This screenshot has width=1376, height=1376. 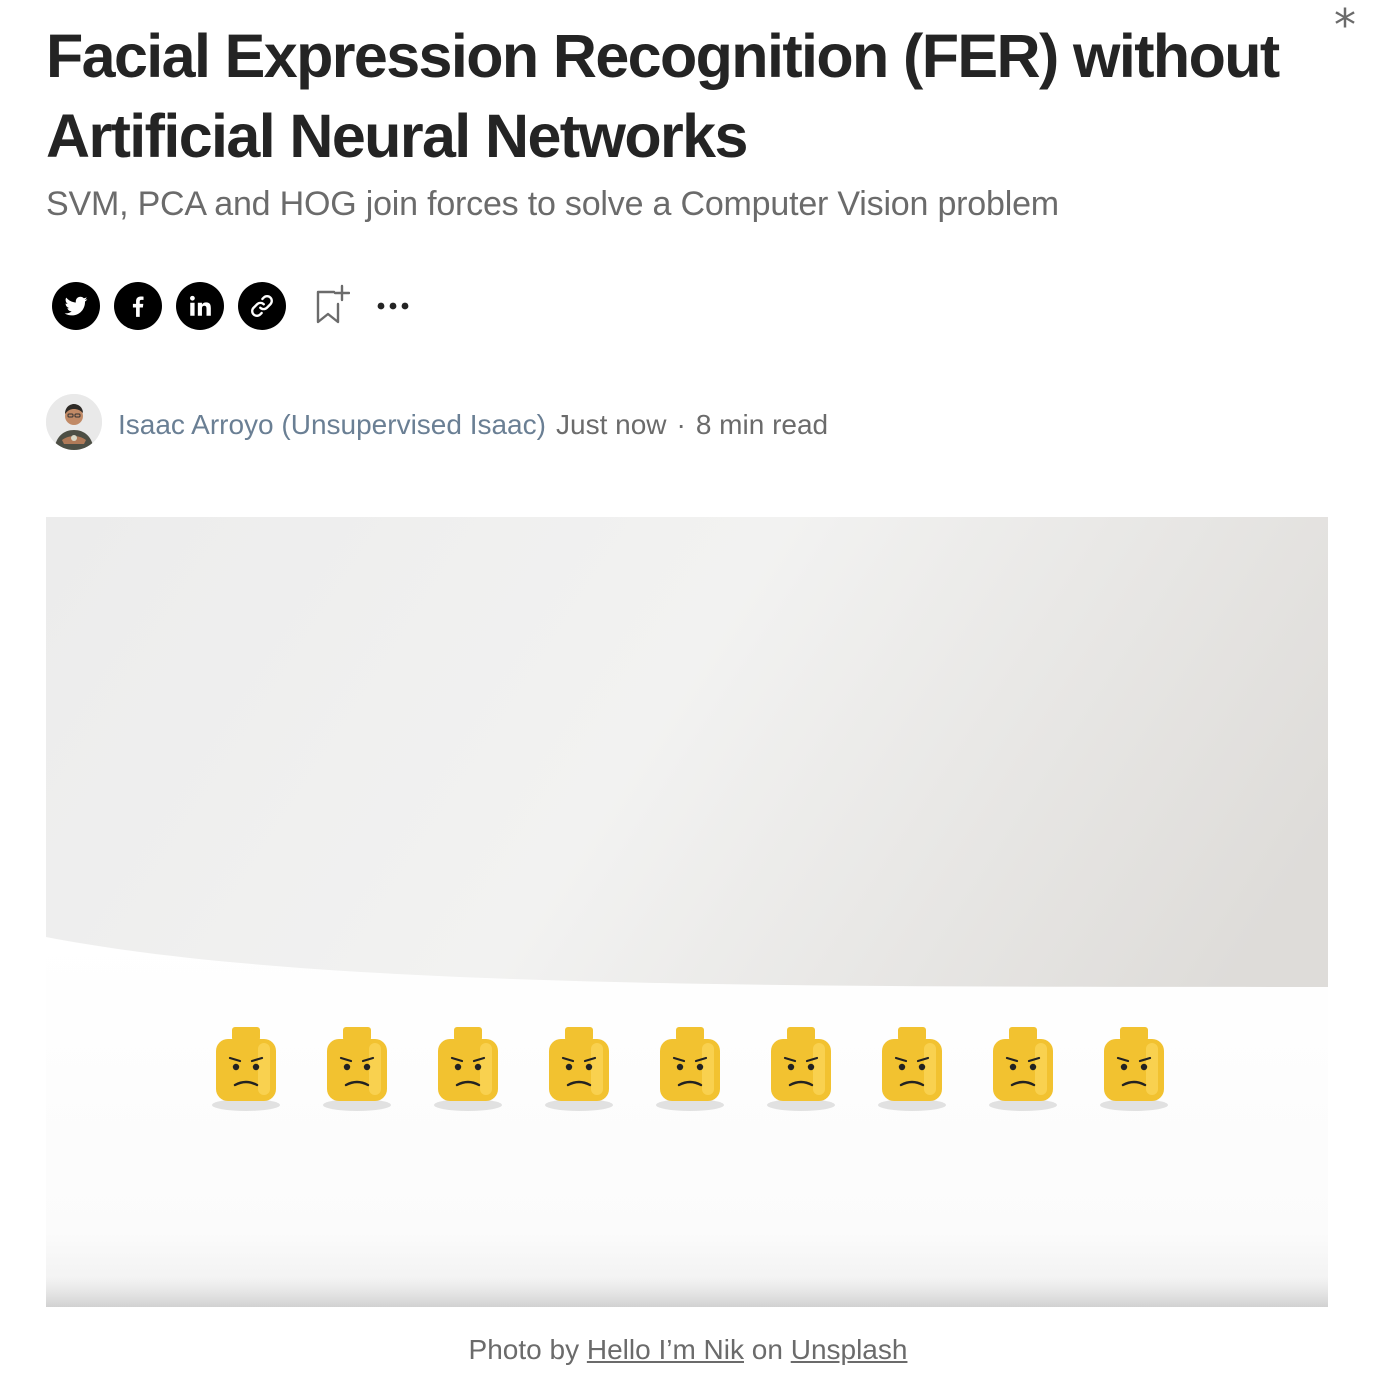 What do you see at coordinates (665, 1349) in the screenshot?
I see `photographer-link: Hello I’m Nik` at bounding box center [665, 1349].